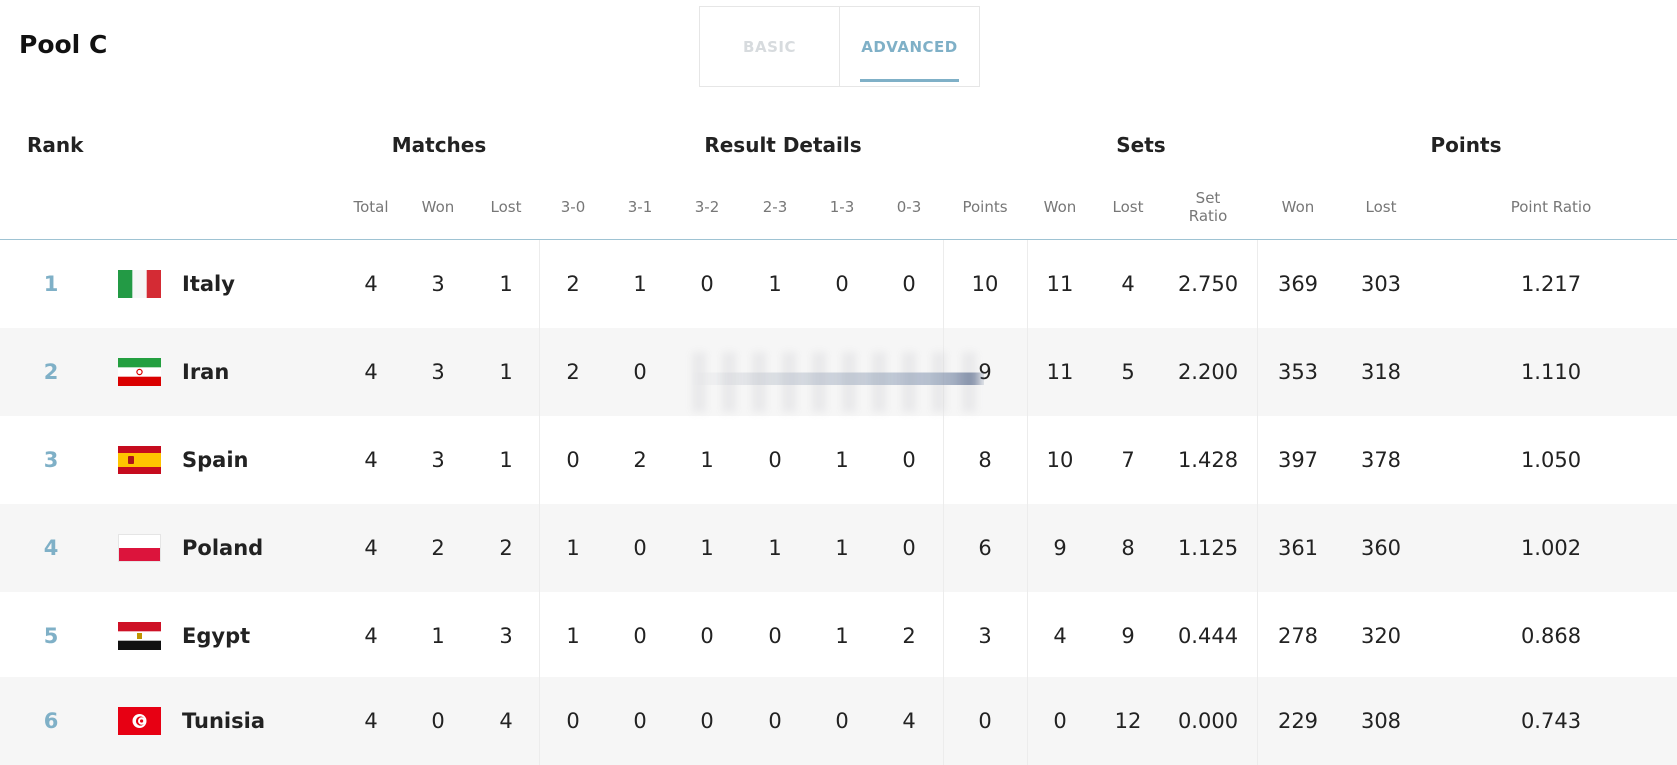  What do you see at coordinates (842, 207) in the screenshot?
I see `col-header-1-3: 1-3` at bounding box center [842, 207].